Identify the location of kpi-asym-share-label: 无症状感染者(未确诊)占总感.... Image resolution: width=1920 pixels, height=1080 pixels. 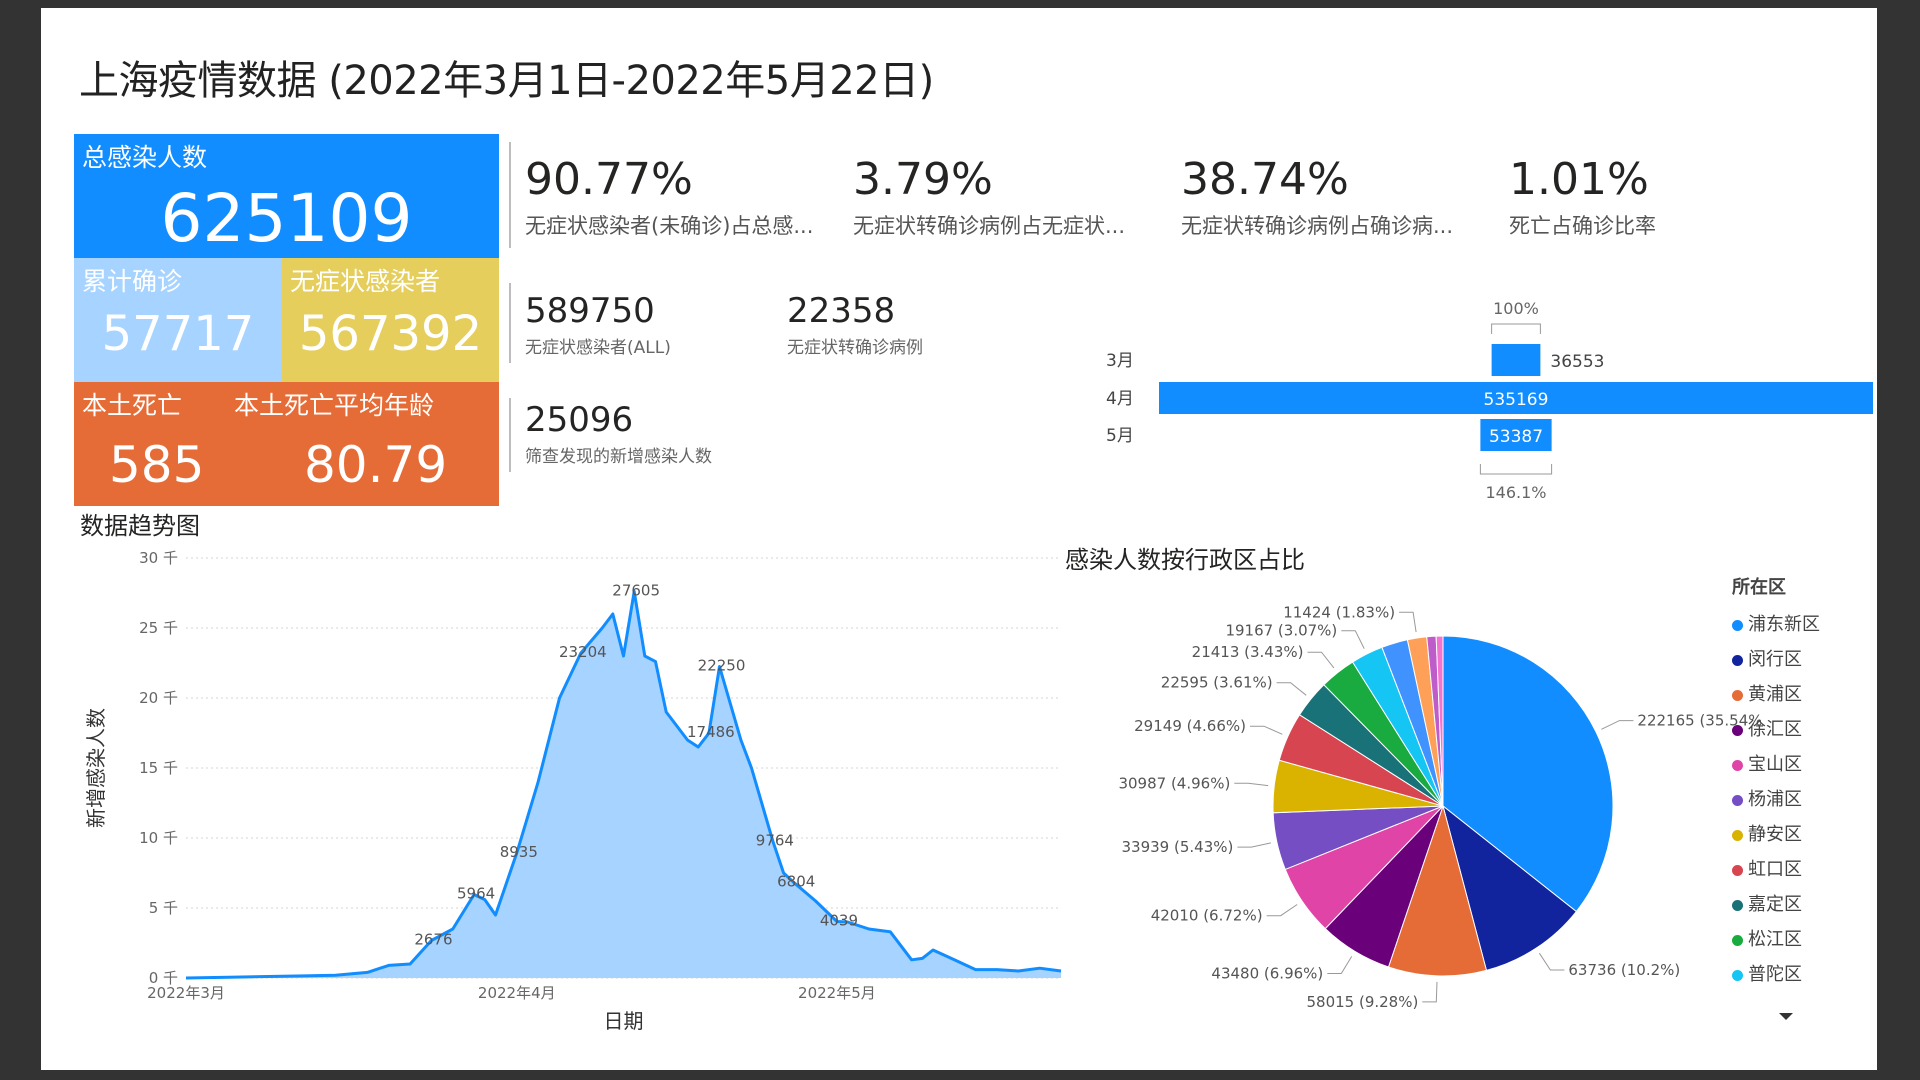
(669, 226).